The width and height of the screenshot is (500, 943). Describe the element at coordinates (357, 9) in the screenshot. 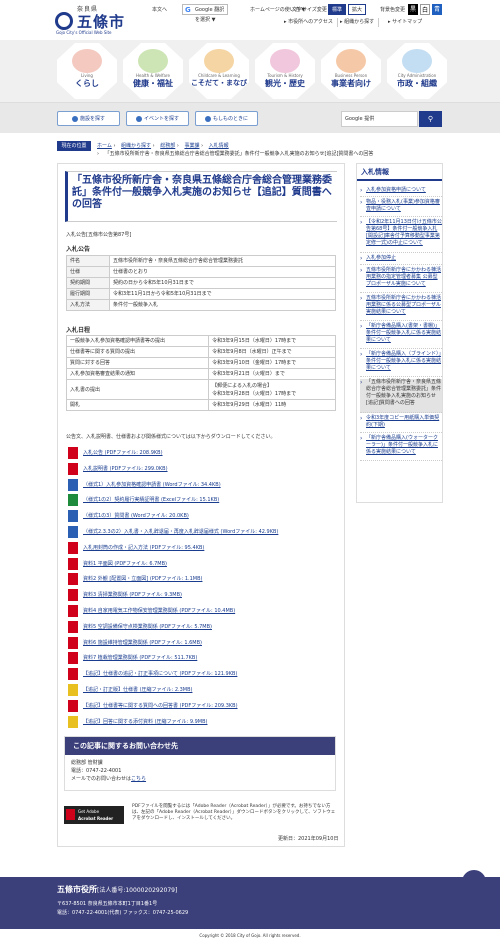

I see `text-size-large-button: 拡大` at that location.